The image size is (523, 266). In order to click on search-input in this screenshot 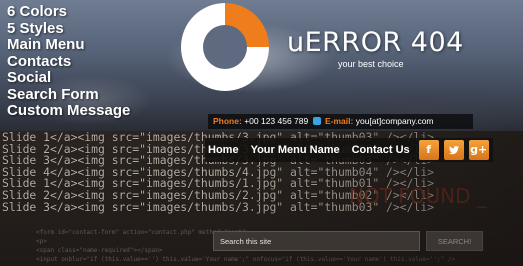, I will do `click(316, 241)`.